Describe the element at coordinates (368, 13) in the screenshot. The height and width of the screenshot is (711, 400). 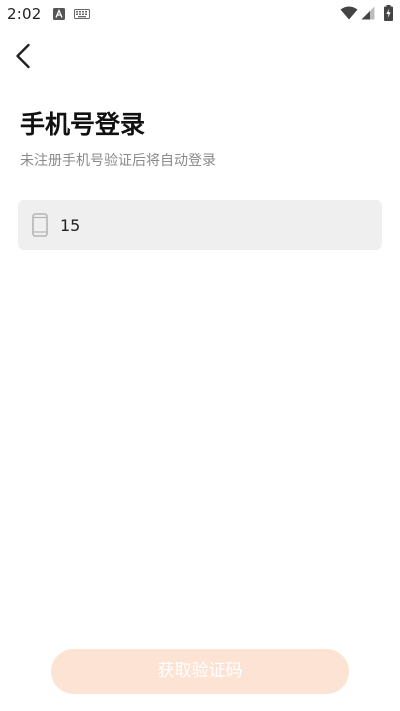
I see `signal-icon` at that location.